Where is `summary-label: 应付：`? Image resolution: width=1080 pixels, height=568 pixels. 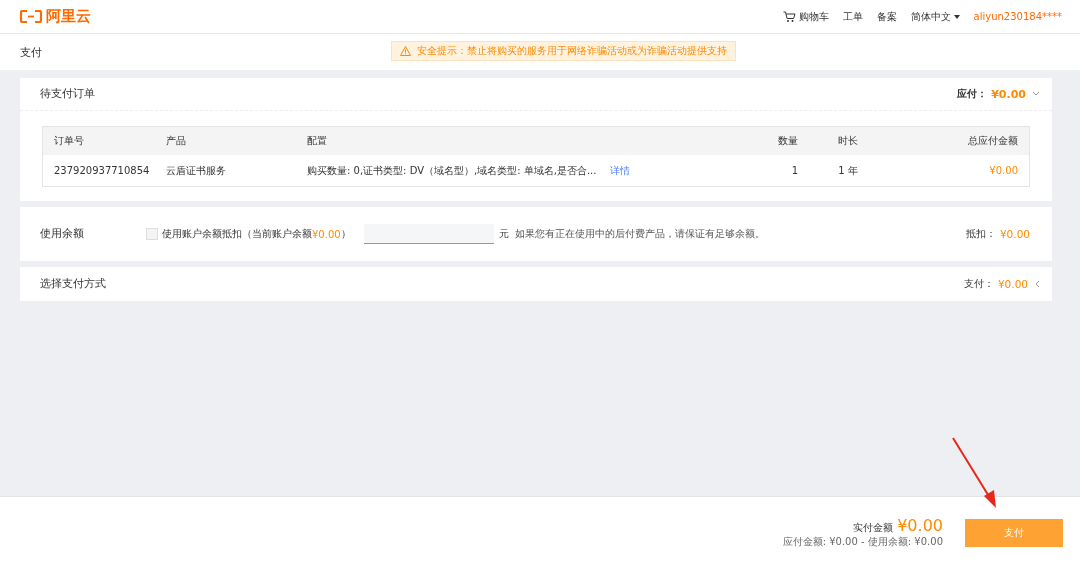
summary-label: 应付： is located at coordinates (972, 94).